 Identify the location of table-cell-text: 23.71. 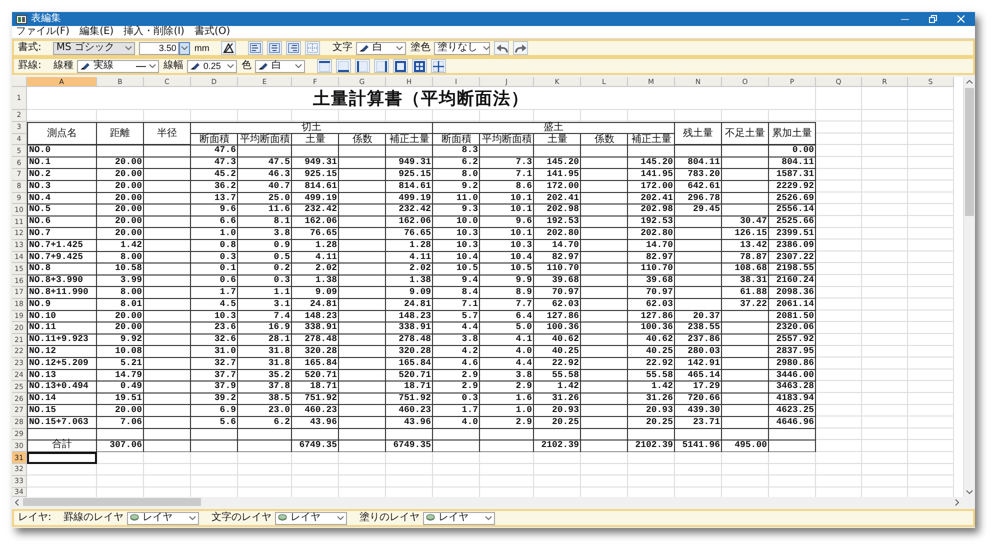
(706, 422).